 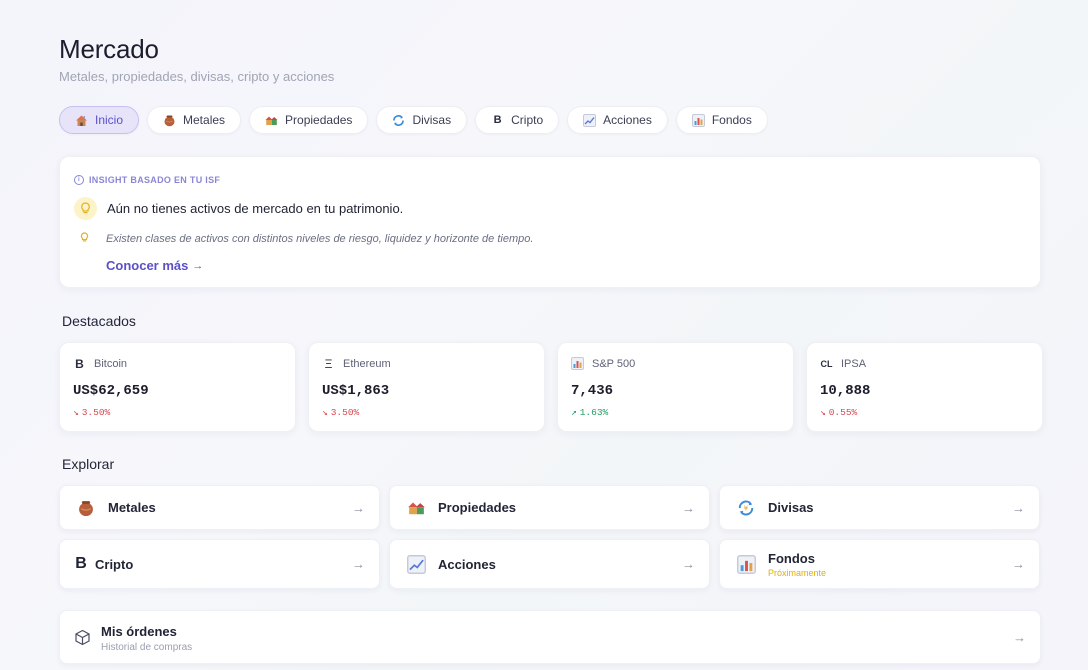 I want to click on tab-label: Fondos, so click(x=731, y=120).